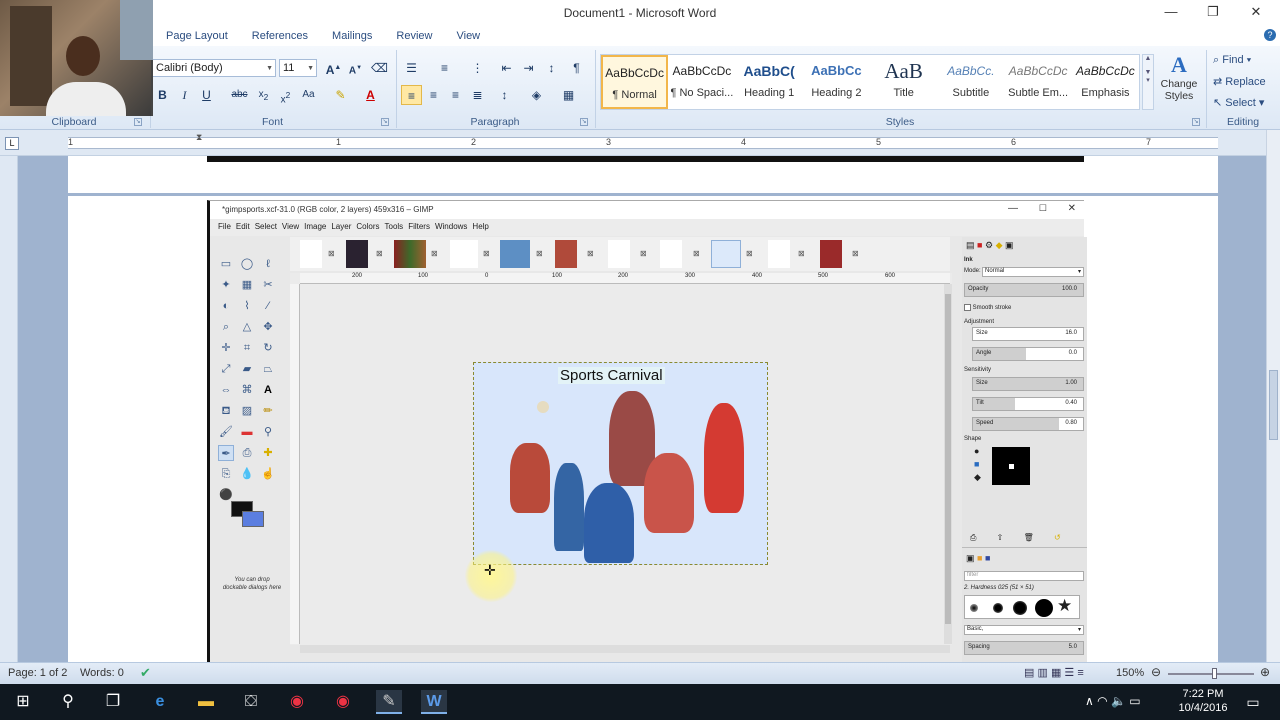 Image resolution: width=1280 pixels, height=720 pixels. What do you see at coordinates (1156, 672) in the screenshot?
I see `zoom-out-icon: ⊖` at bounding box center [1156, 672].